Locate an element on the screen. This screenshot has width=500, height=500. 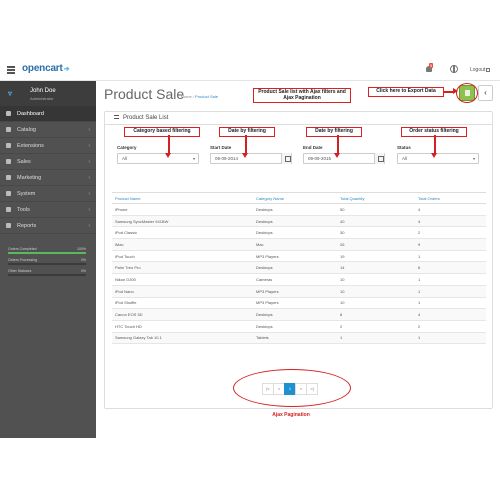
top-header: opencart➔ 5 Logout is located at coordinates (250, 70).